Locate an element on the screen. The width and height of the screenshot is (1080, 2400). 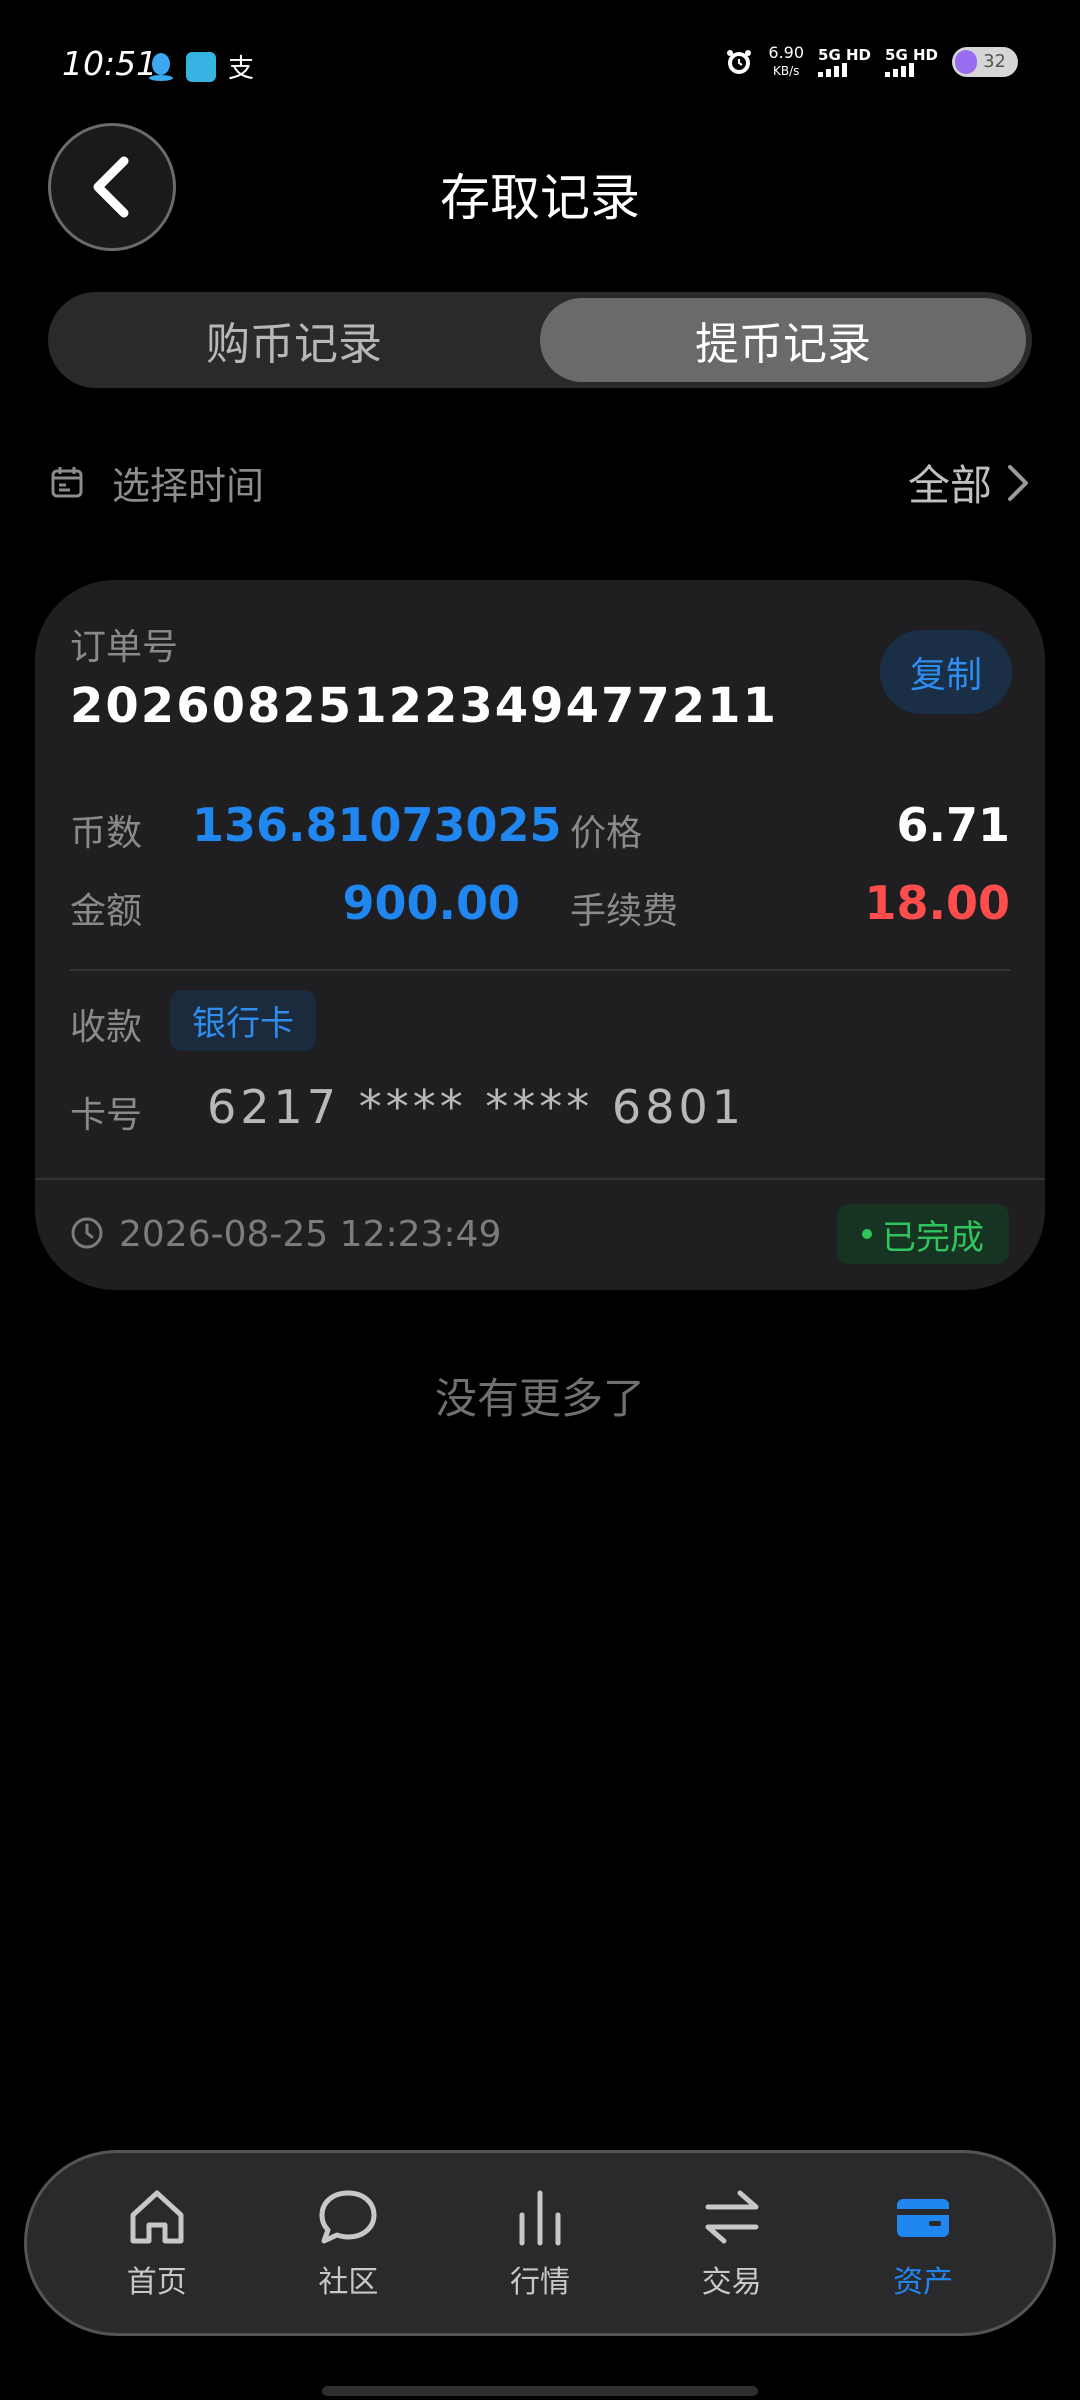
tab-withdraw-records: 提币记录 is located at coordinates (783, 340).